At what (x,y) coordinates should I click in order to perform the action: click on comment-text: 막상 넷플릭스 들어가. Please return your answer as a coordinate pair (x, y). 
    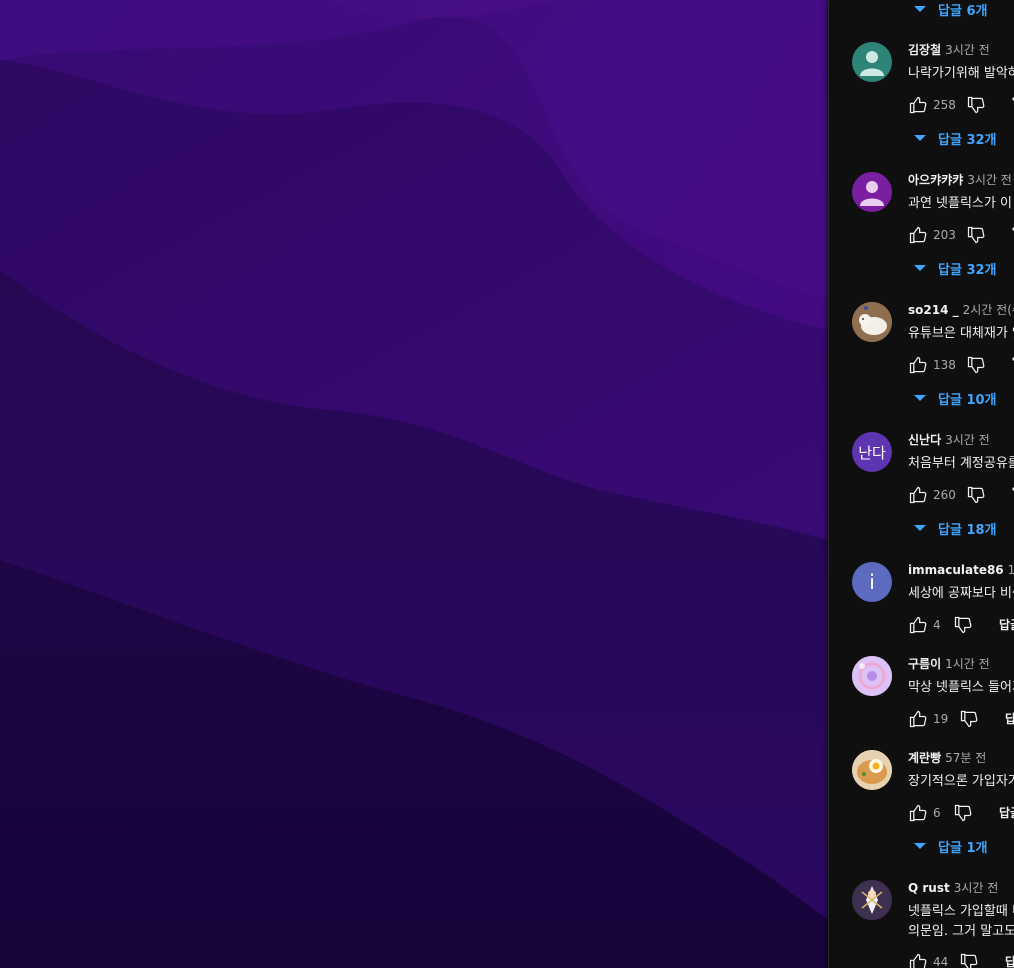
    Looking at the image, I should click on (961, 687).